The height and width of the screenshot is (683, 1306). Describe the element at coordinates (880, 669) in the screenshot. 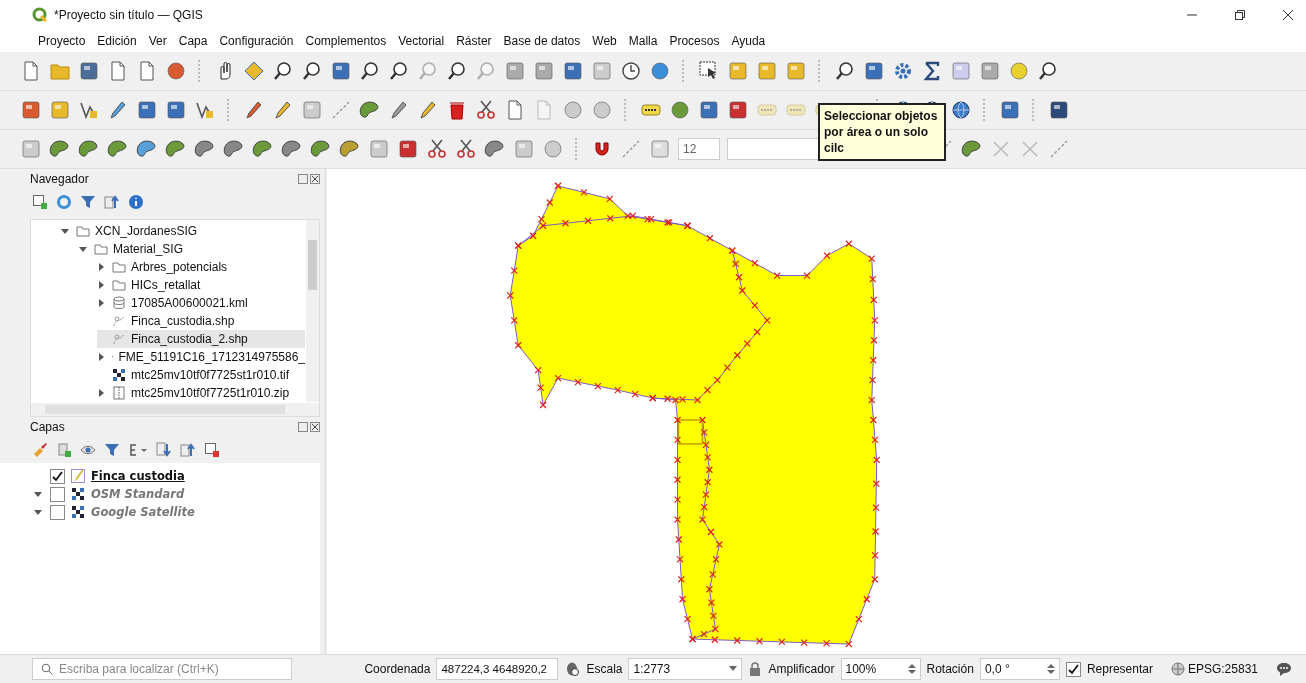

I see `magnifier-spinbox: 100%` at that location.